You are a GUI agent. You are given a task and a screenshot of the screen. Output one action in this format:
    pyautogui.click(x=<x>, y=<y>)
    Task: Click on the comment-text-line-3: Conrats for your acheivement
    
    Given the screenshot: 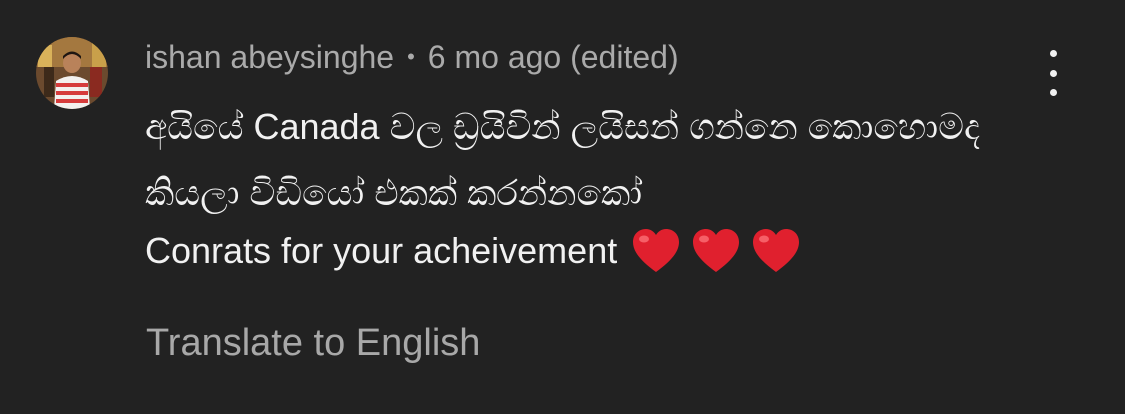 What is the action you would take?
    pyautogui.click(x=595, y=251)
    